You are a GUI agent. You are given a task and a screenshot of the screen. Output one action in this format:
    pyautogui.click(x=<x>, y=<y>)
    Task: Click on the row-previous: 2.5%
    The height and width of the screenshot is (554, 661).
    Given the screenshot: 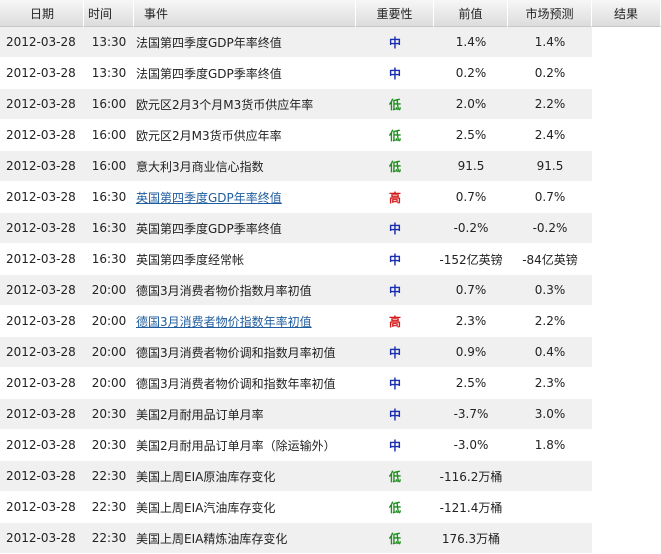 What is the action you would take?
    pyautogui.click(x=471, y=383)
    